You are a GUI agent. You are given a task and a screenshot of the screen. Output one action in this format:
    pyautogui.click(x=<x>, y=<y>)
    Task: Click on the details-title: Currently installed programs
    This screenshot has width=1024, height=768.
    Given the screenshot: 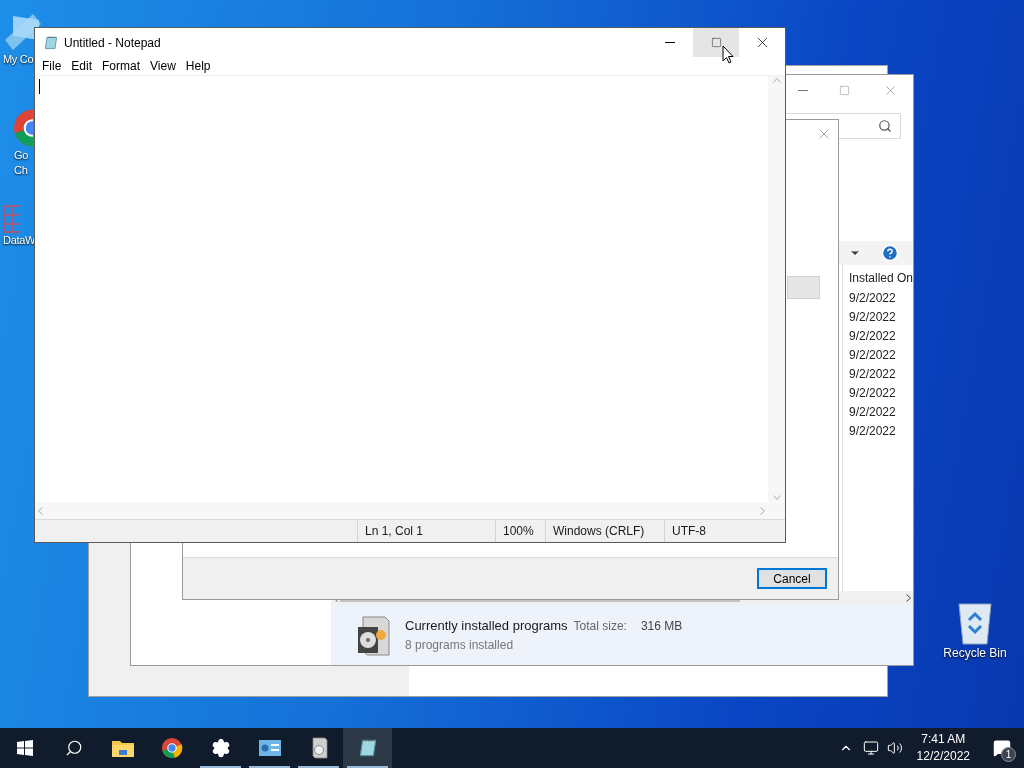 What is the action you would take?
    pyautogui.click(x=486, y=626)
    